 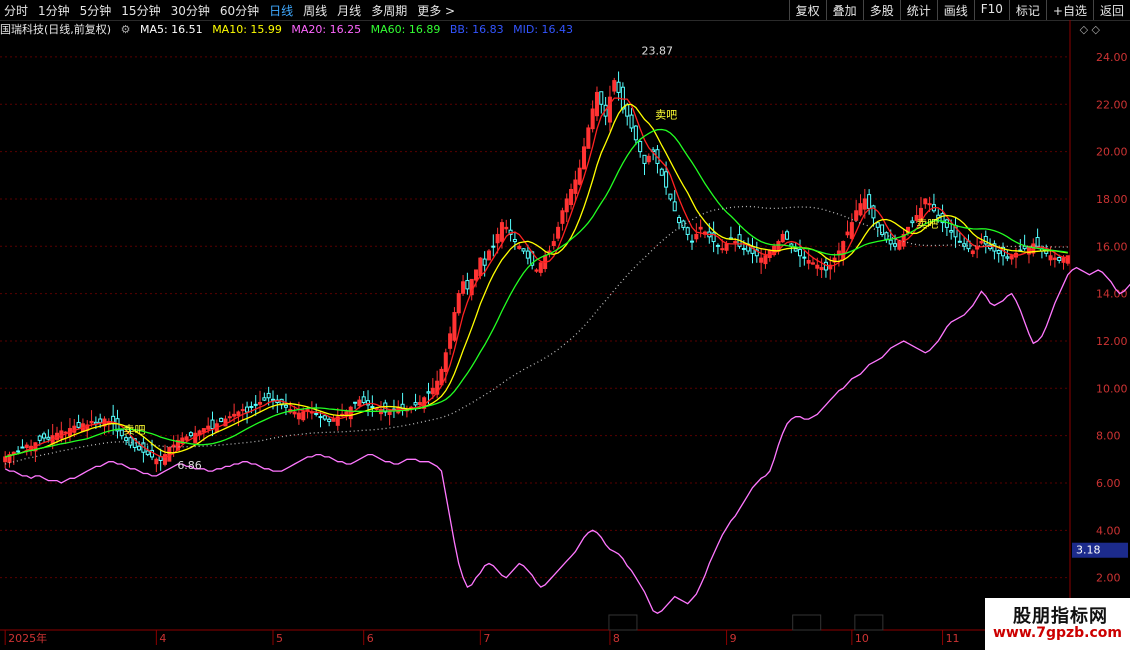 What do you see at coordinates (733, 638) in the screenshot?
I see `x-tick-label: 9` at bounding box center [733, 638].